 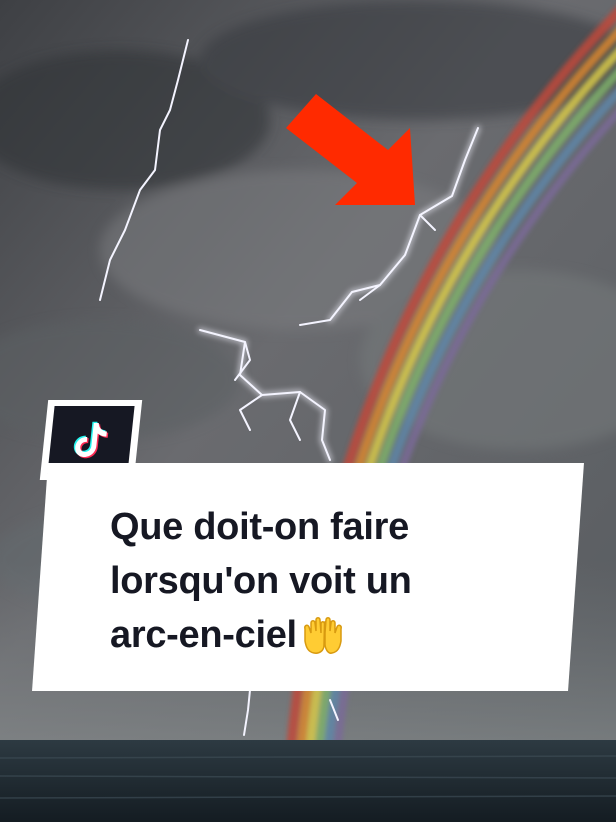 What do you see at coordinates (259, 527) in the screenshot?
I see `caption-line-1: Que doit-on faire` at bounding box center [259, 527].